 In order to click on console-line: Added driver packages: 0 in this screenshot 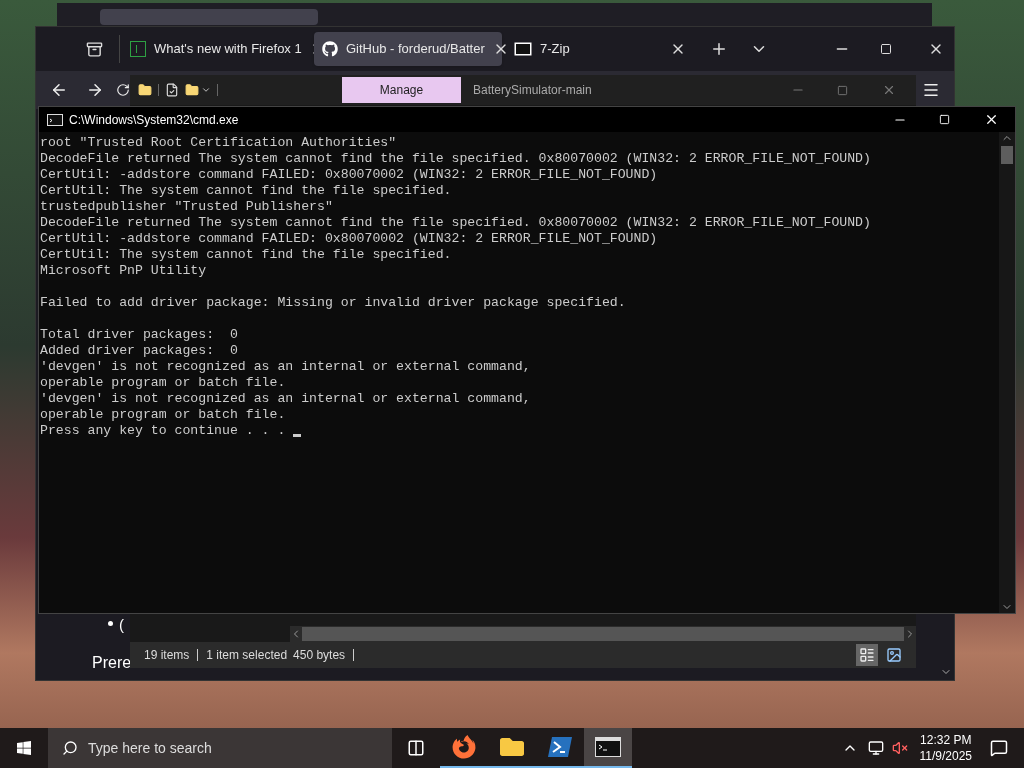, I will do `click(139, 351)`.